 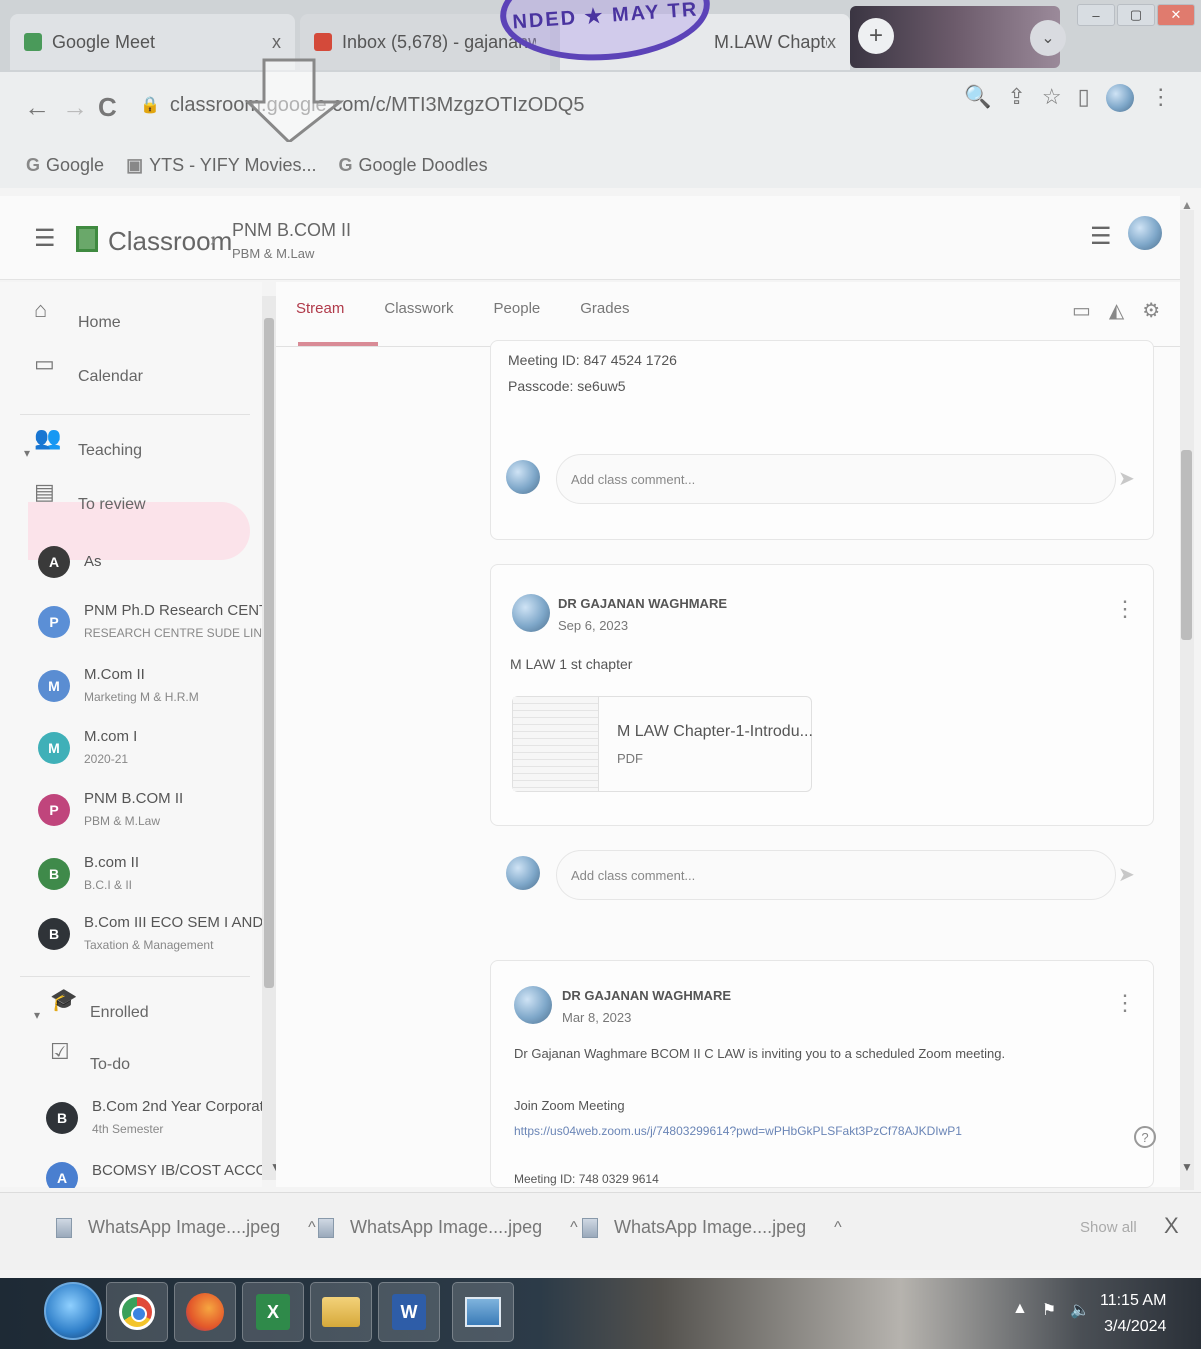 What do you see at coordinates (1048, 38) in the screenshot?
I see `tab-search-button: ⌄` at bounding box center [1048, 38].